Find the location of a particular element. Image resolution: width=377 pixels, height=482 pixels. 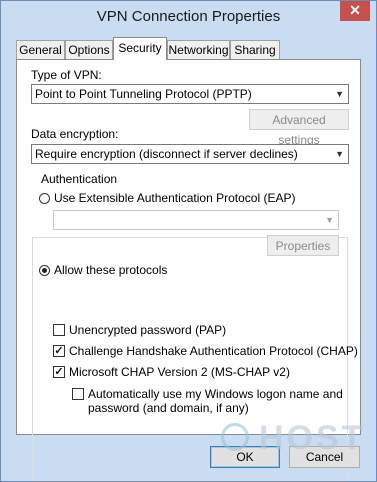

auto-logon-label-line2: password (and domain, if any) is located at coordinates (168, 408).